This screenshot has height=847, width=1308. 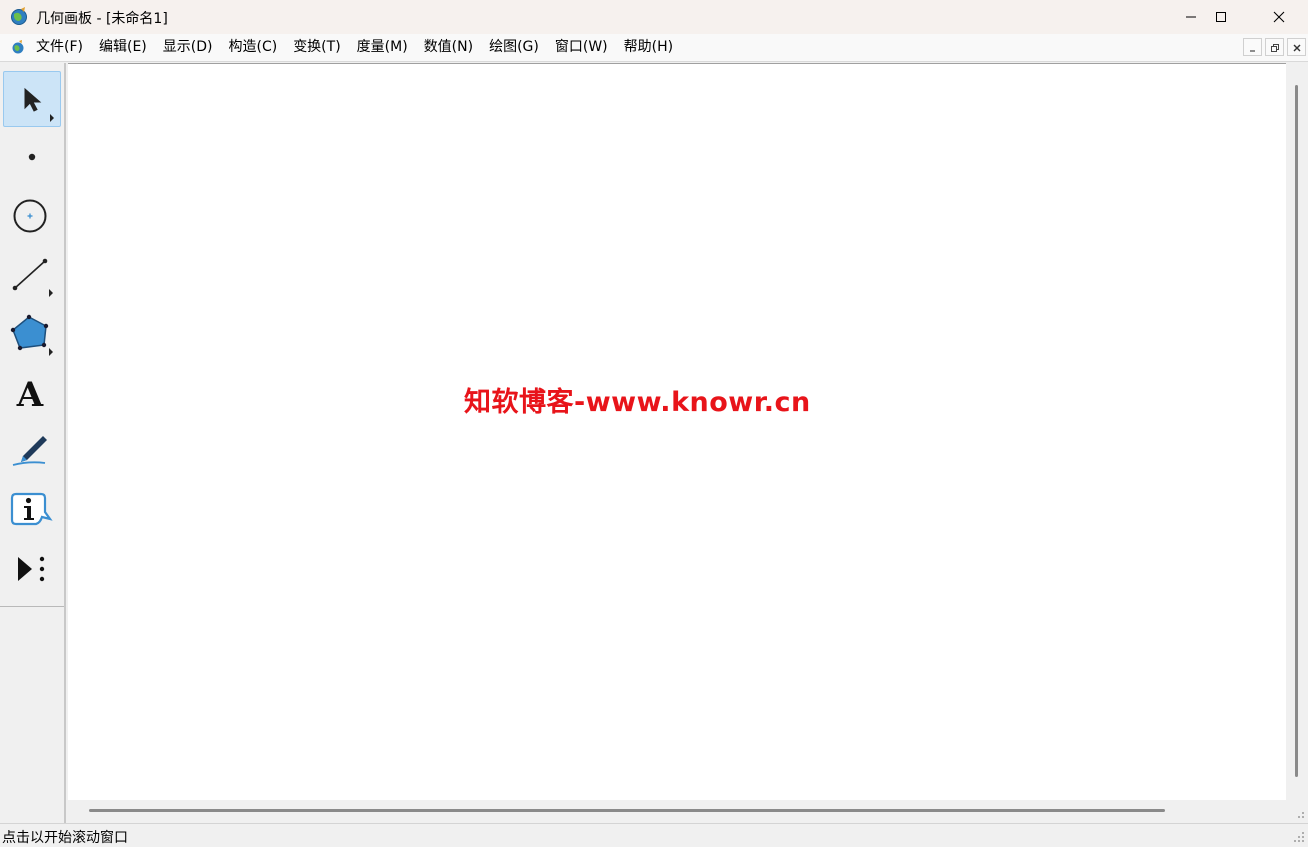 I want to click on geometers-sketchpad-app-icon, so click(x=19, y=16).